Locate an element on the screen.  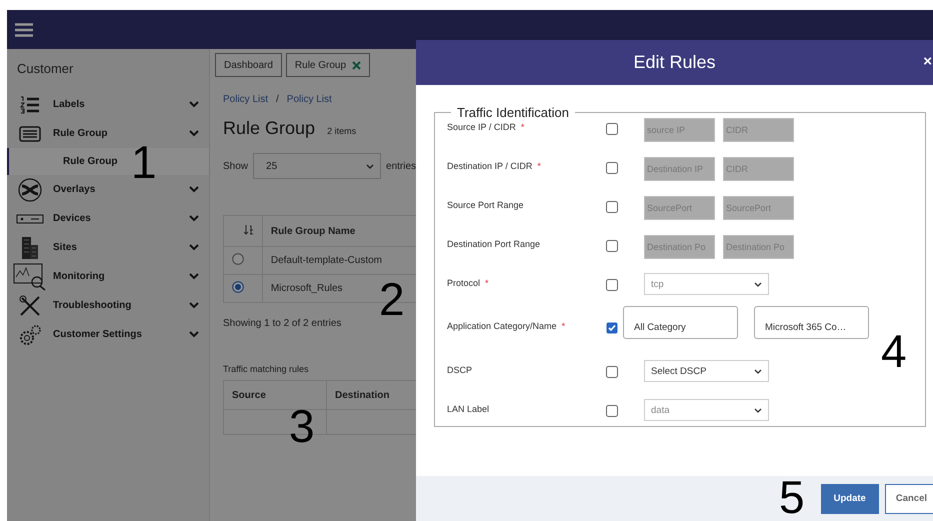
numbered-list-icon is located at coordinates (30, 105).